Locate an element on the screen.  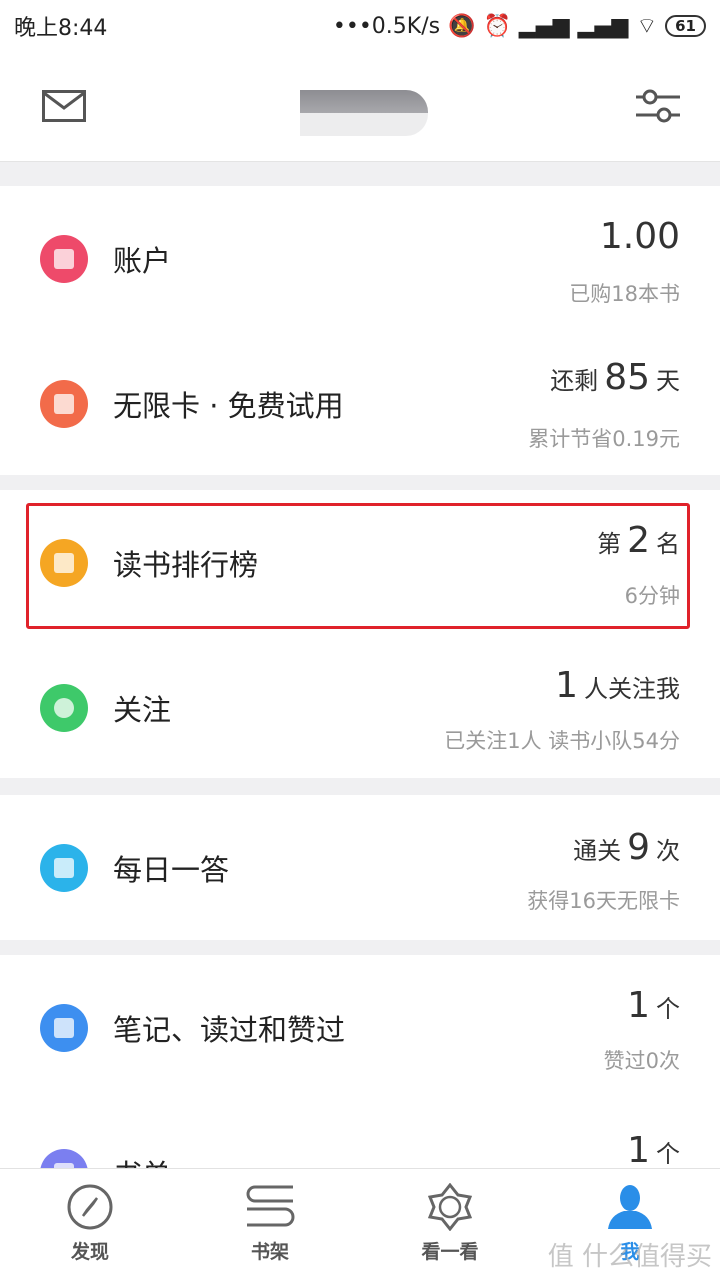
tab-label: 书架 is located at coordinates (269, 1252).